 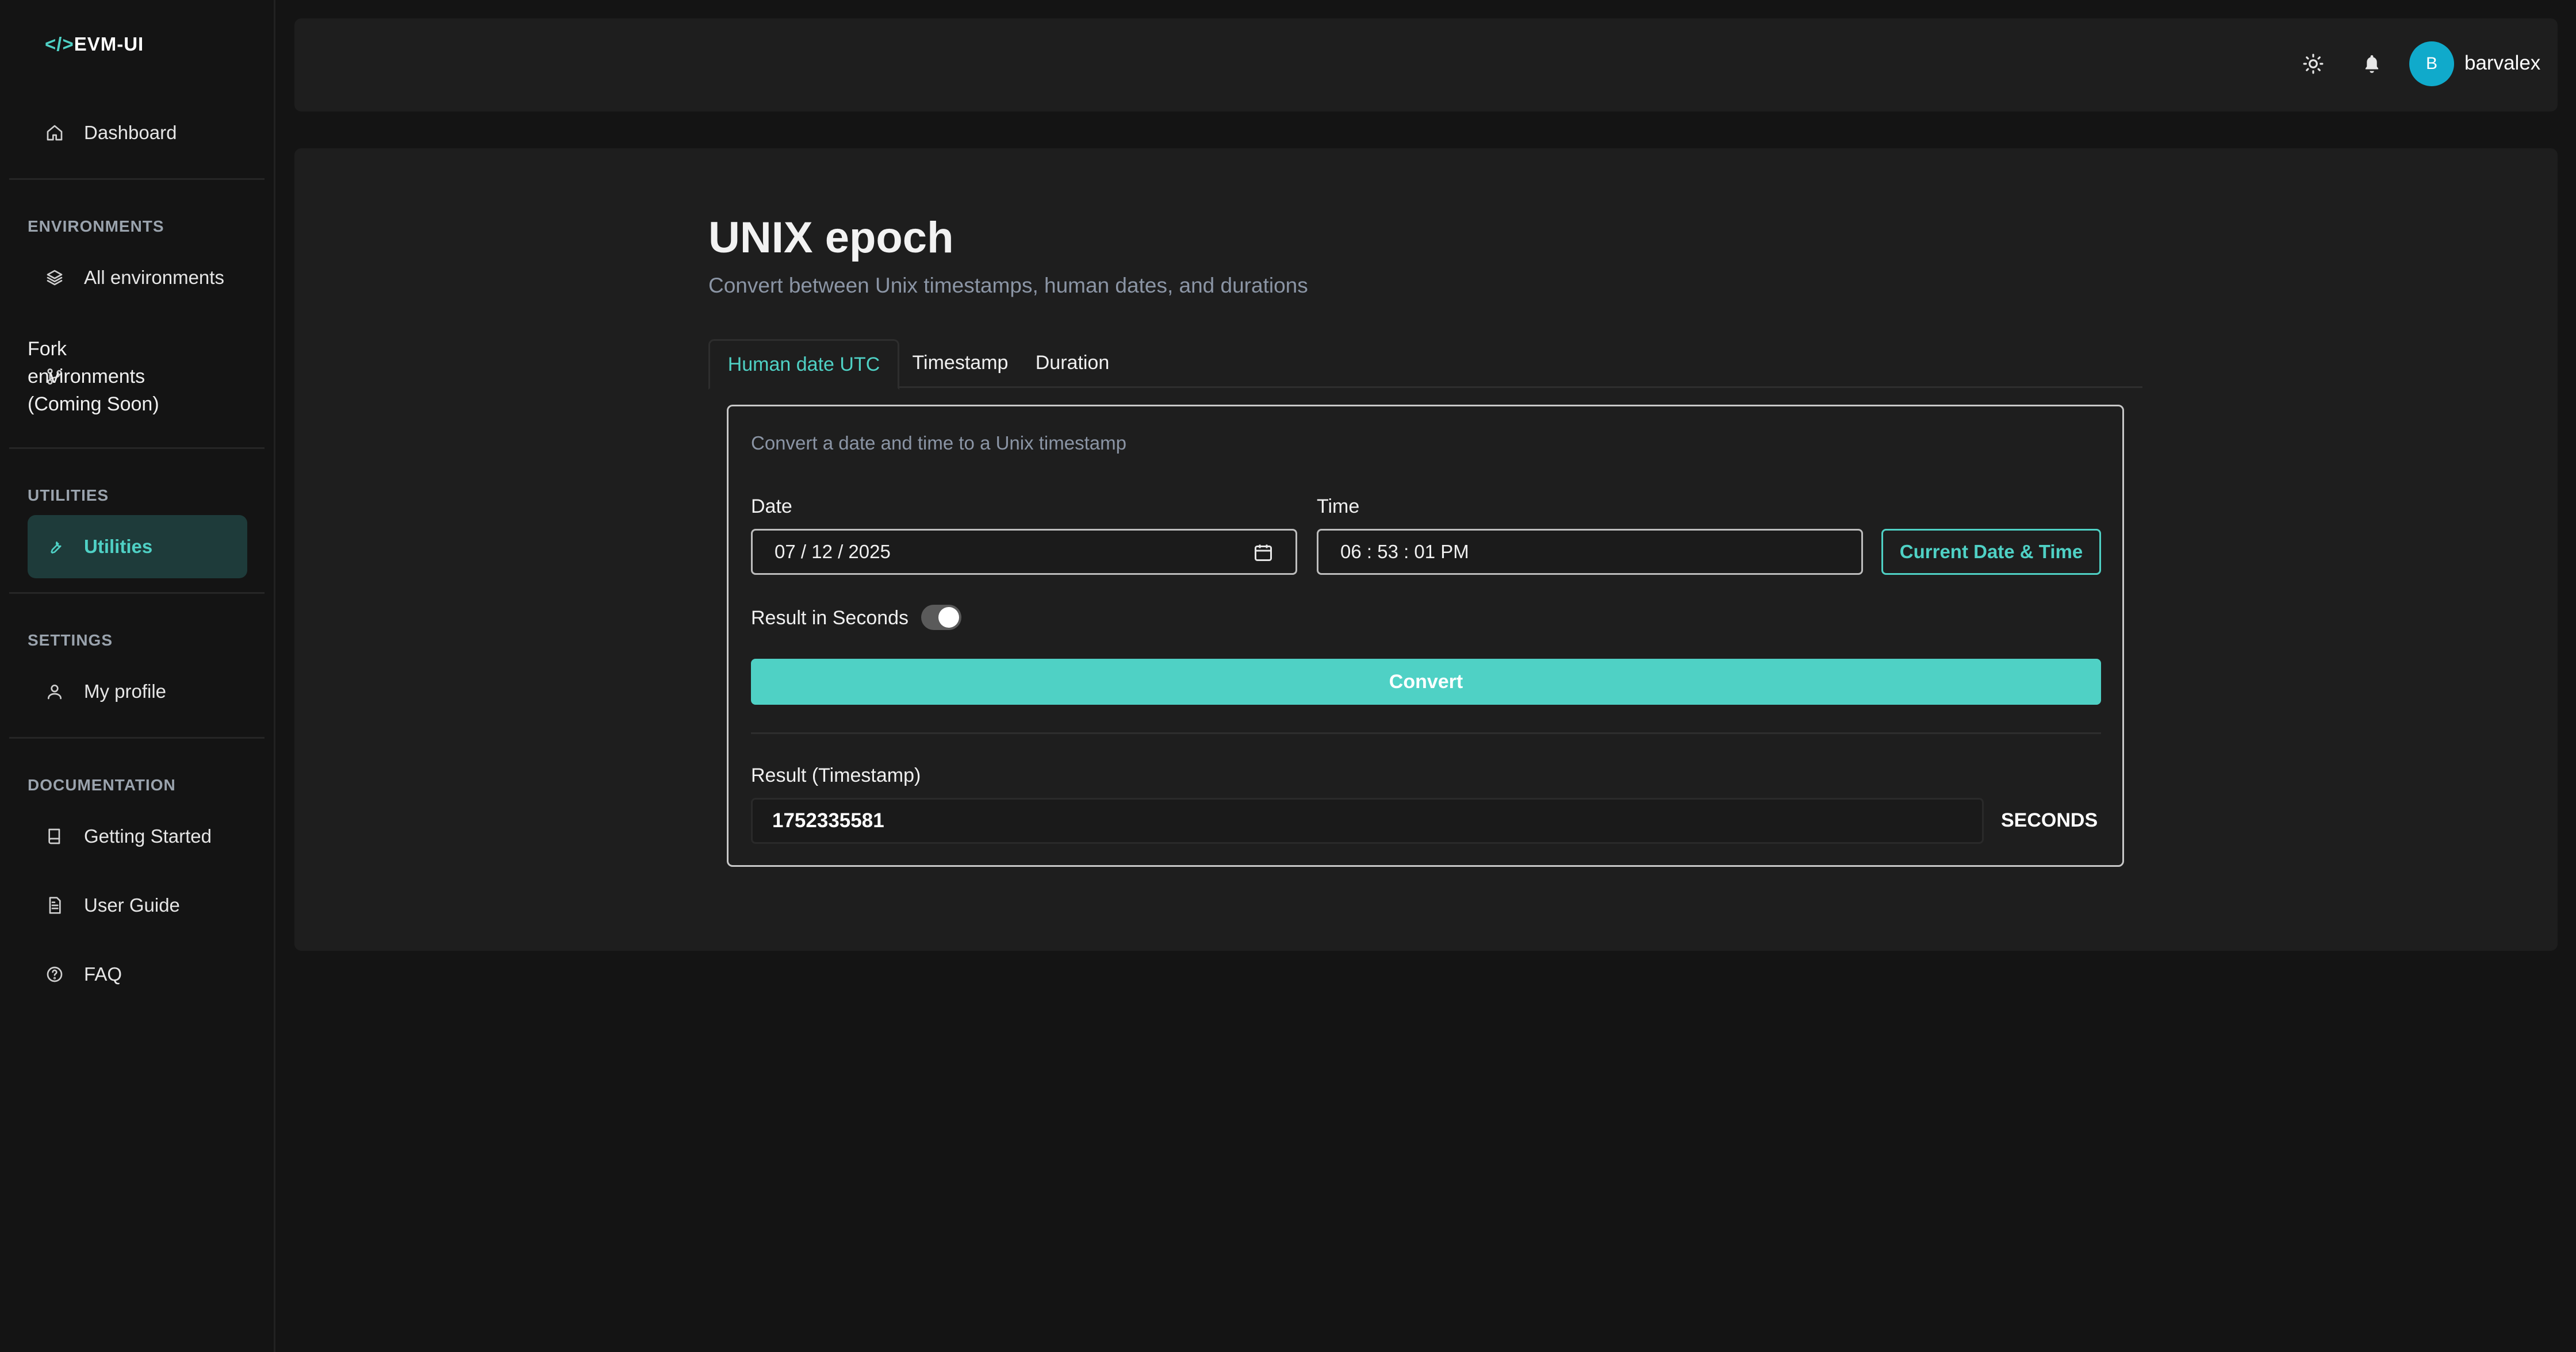 I want to click on result-field: 1752335581, so click(x=1367, y=821).